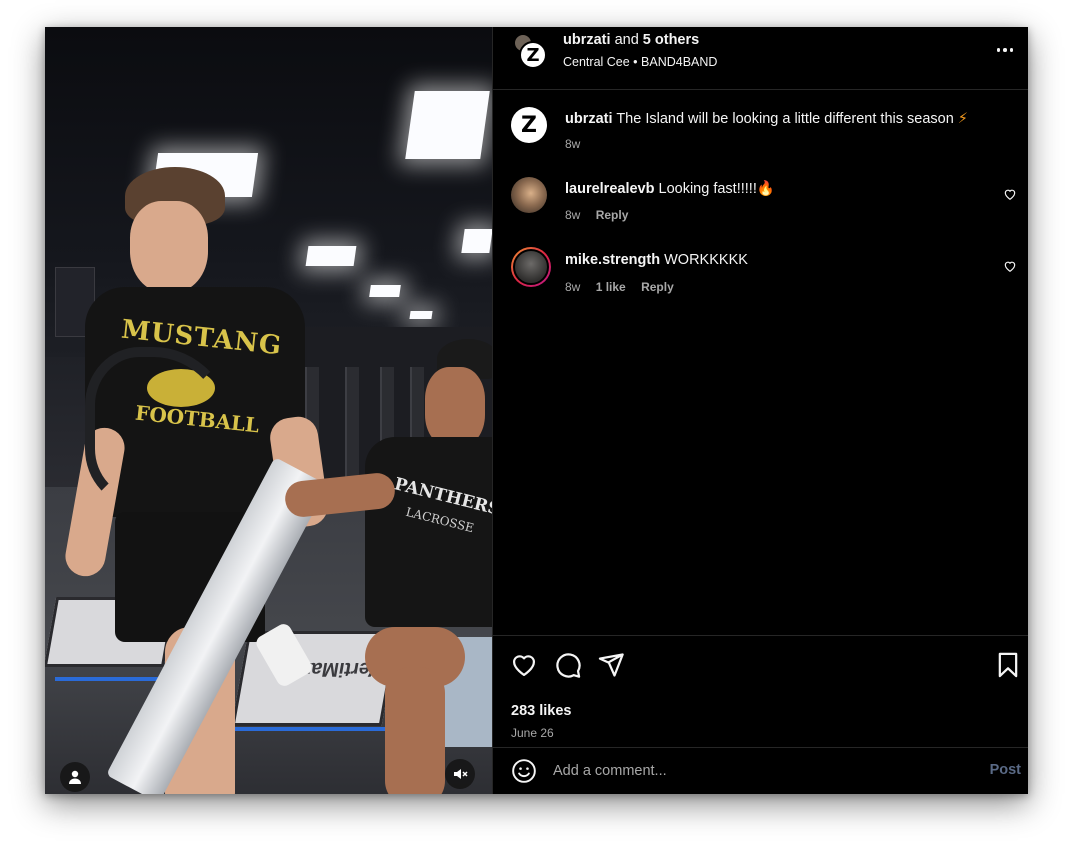  What do you see at coordinates (707, 189) in the screenshot?
I see `comment-body: Looking fast!!!!!` at bounding box center [707, 189].